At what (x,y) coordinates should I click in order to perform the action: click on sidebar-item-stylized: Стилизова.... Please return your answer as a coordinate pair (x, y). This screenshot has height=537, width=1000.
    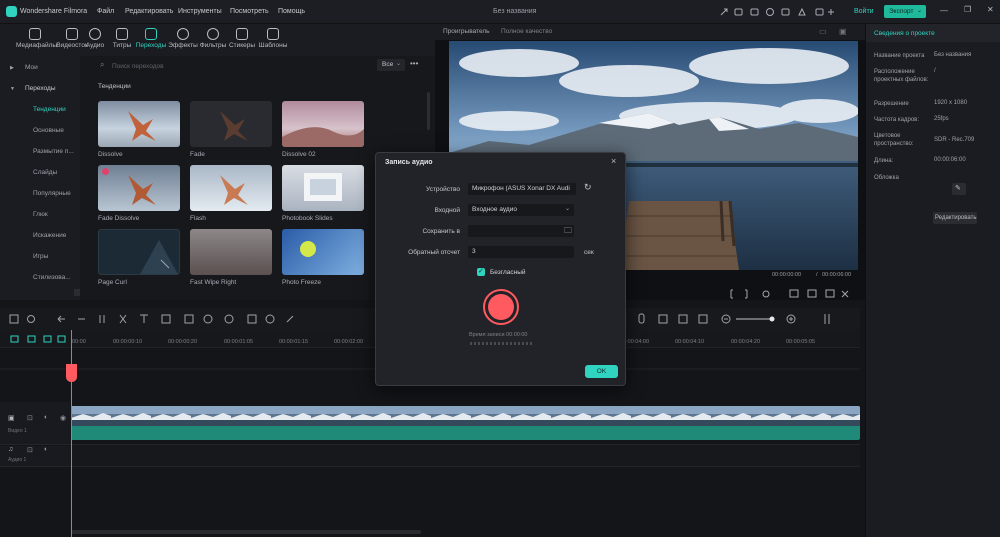
    Looking at the image, I should click on (52, 277).